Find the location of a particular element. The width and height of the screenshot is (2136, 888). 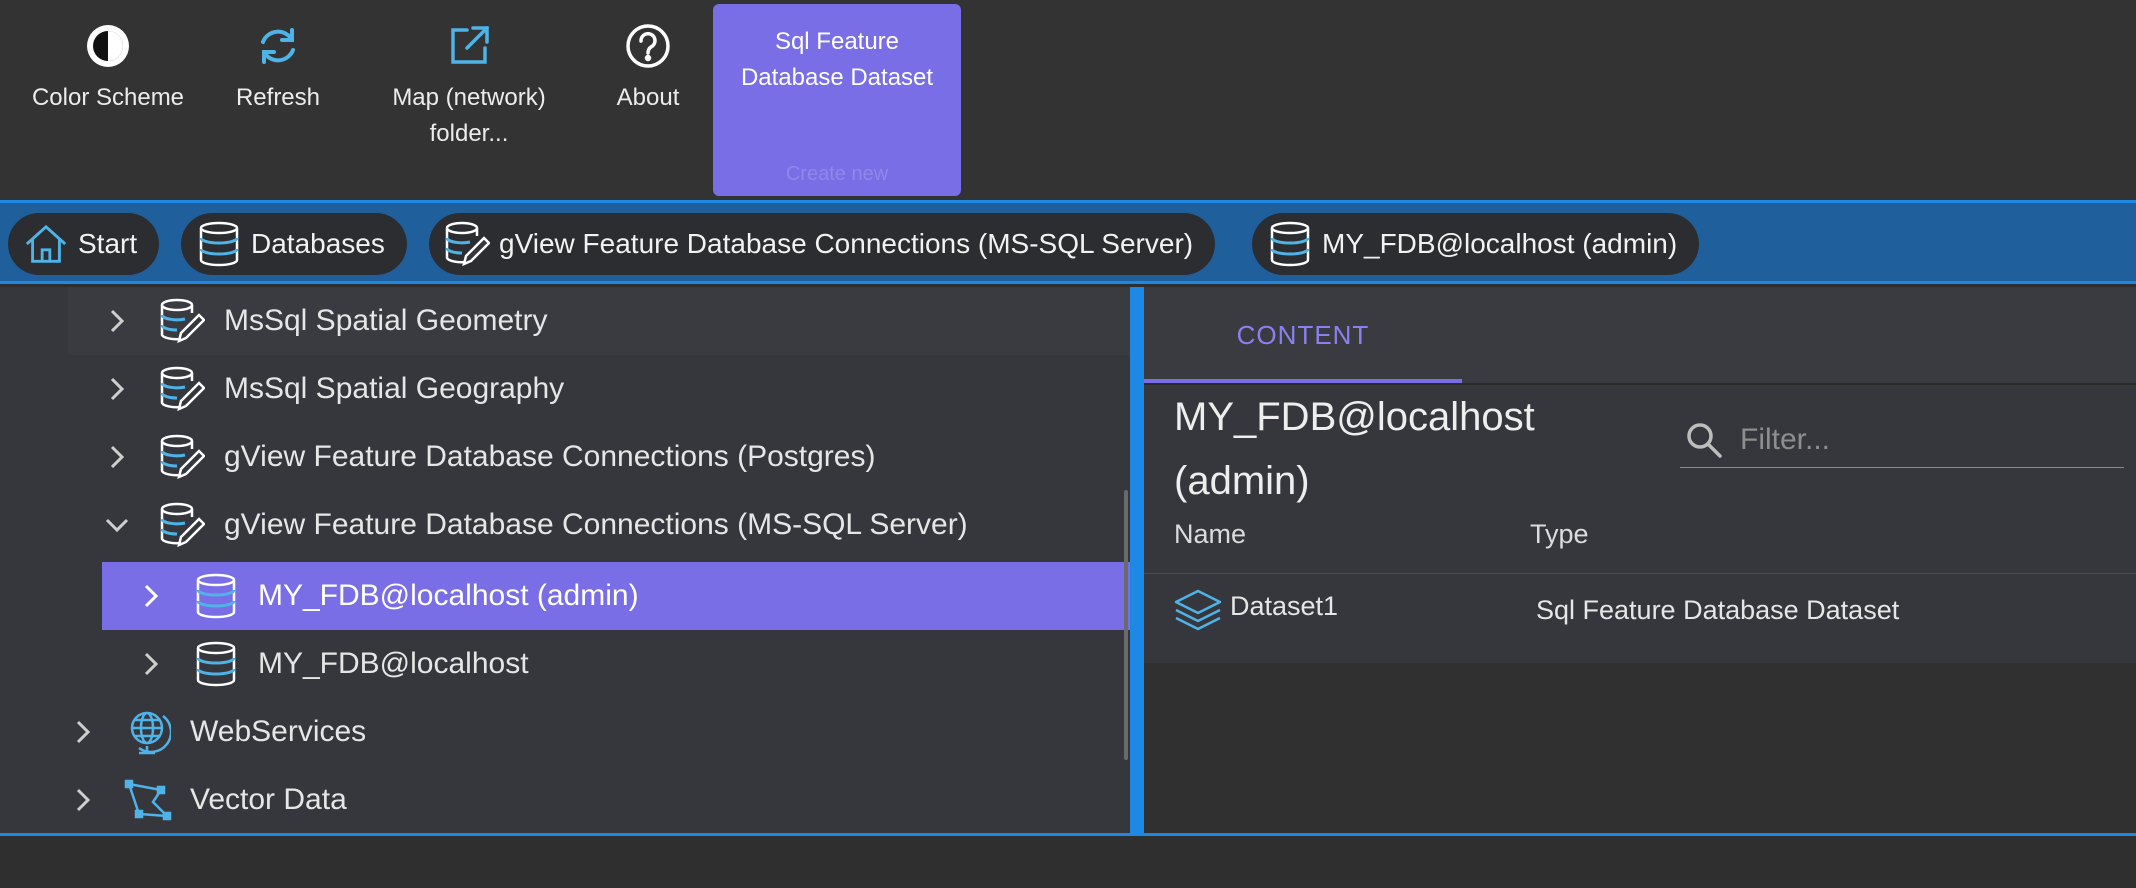

about-label: About is located at coordinates (648, 97).